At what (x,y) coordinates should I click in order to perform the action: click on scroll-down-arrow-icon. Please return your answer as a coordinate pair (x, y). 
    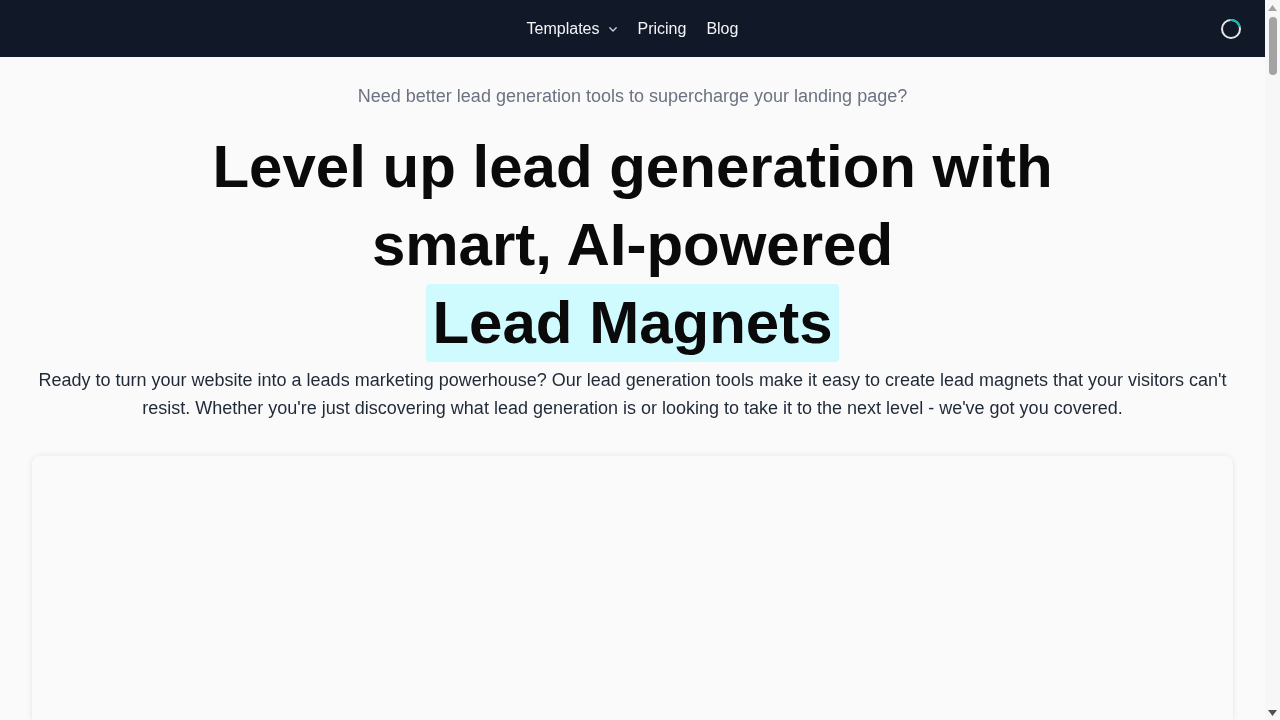
    Looking at the image, I should click on (1272, 713).